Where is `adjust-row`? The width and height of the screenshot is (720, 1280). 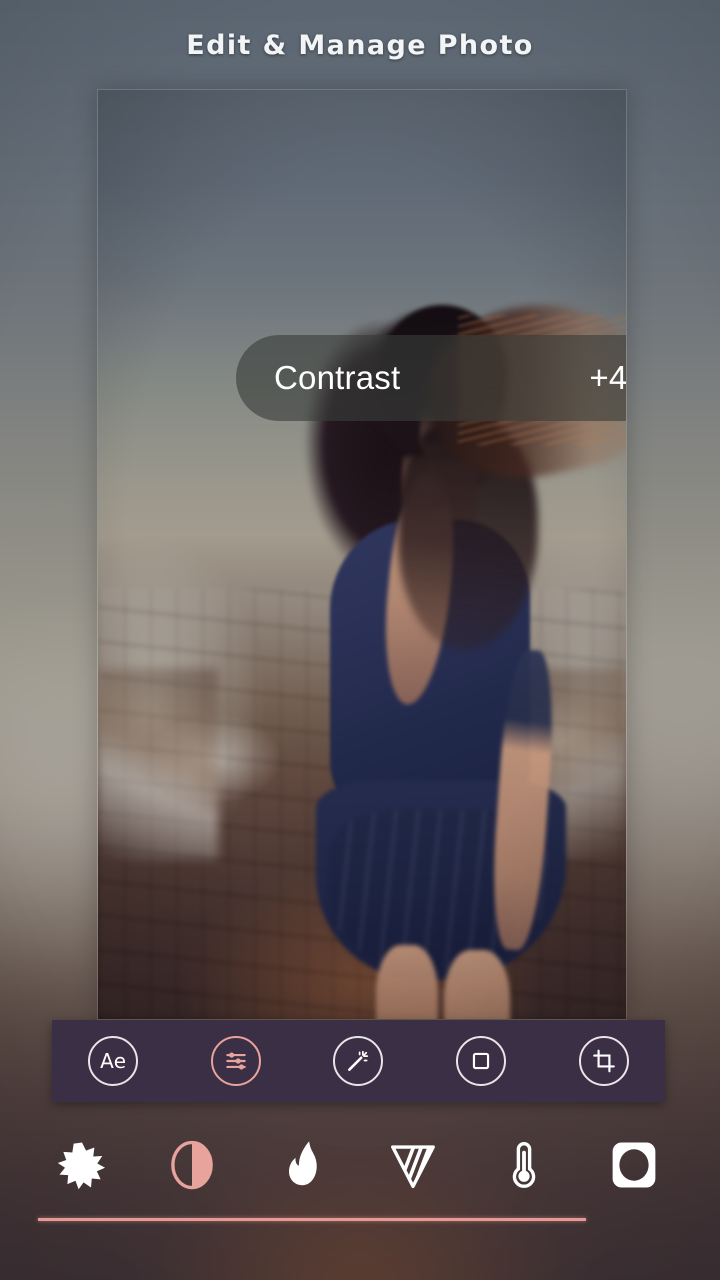 adjust-row is located at coordinates (358, 1165).